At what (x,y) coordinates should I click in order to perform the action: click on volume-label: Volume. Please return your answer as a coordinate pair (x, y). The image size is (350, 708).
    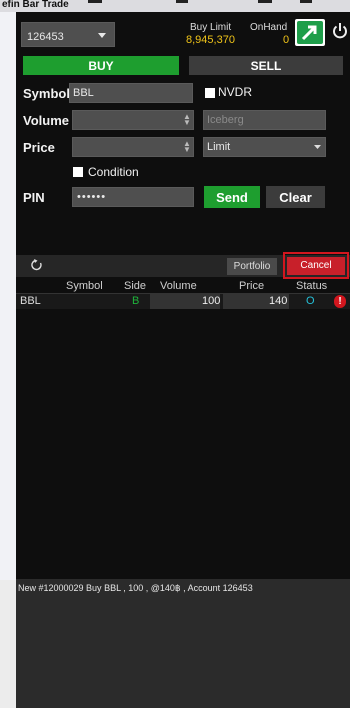
    Looking at the image, I should click on (46, 120).